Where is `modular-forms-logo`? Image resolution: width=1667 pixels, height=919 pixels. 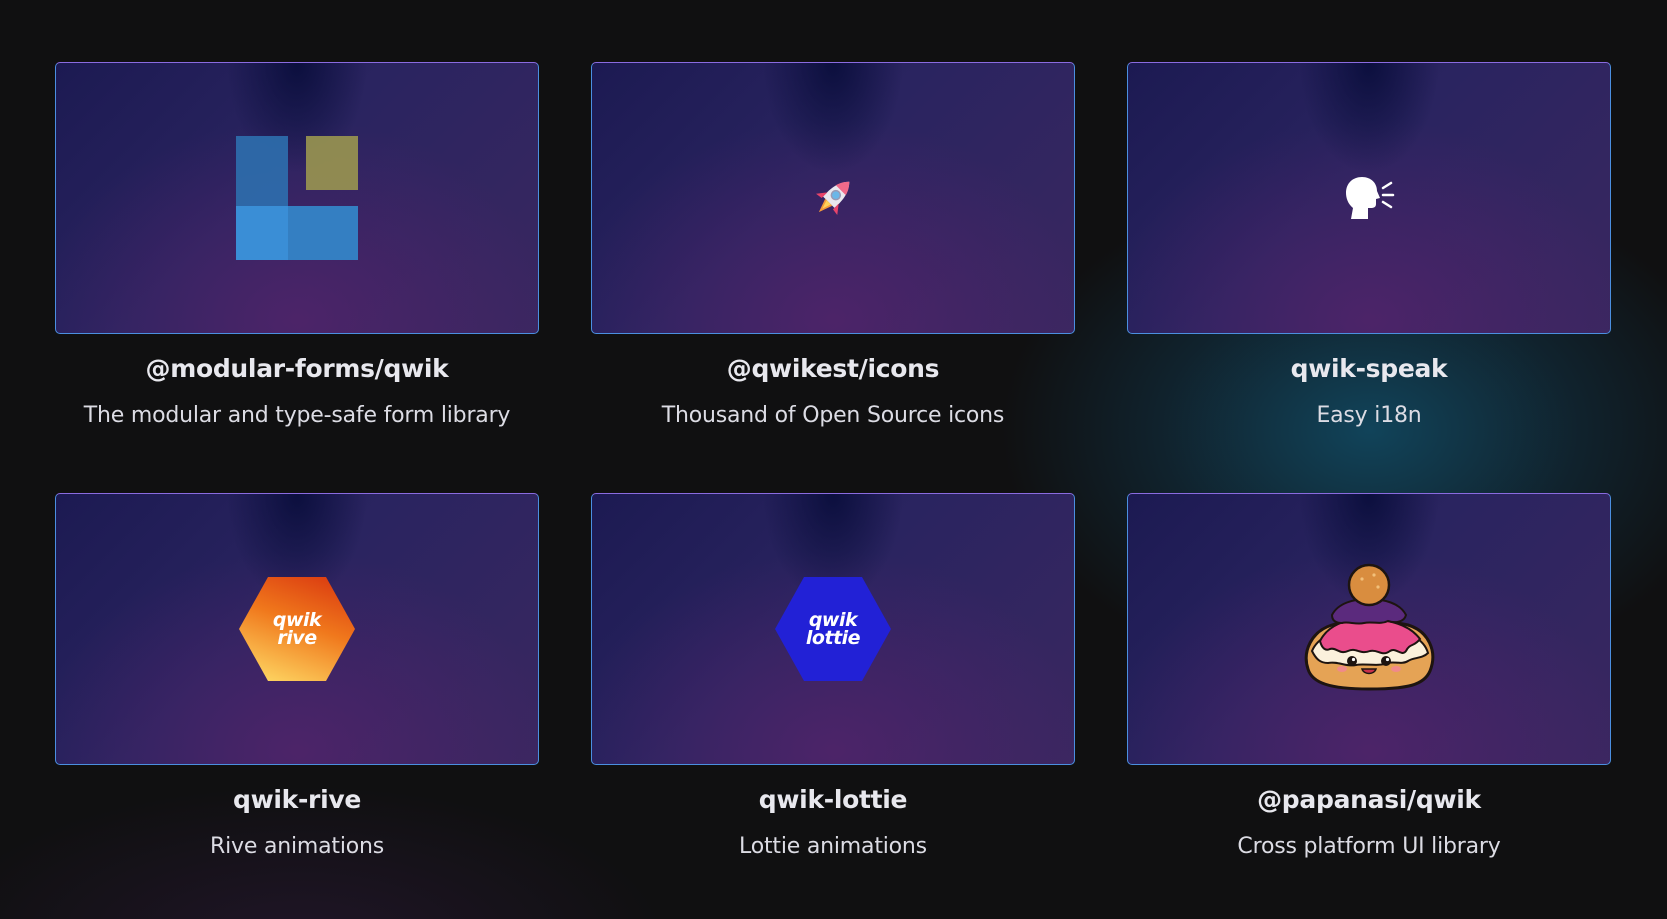
modular-forms-logo is located at coordinates (297, 198).